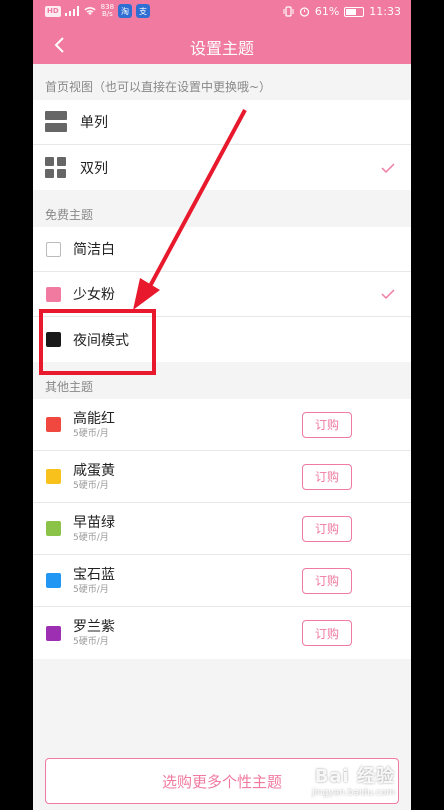  What do you see at coordinates (222, 13) in the screenshot?
I see `status-bar: HD 838 B/s 淘 支 61% 11:33` at bounding box center [222, 13].